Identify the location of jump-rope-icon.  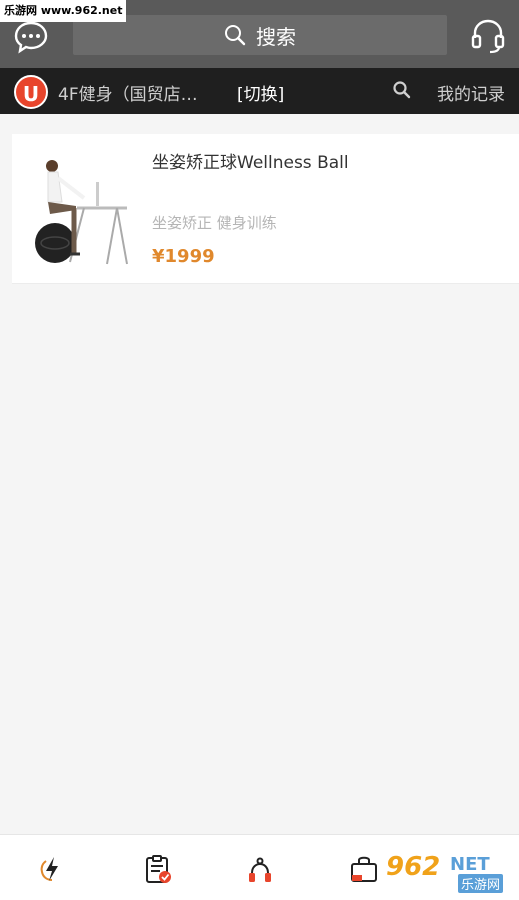
(260, 869).